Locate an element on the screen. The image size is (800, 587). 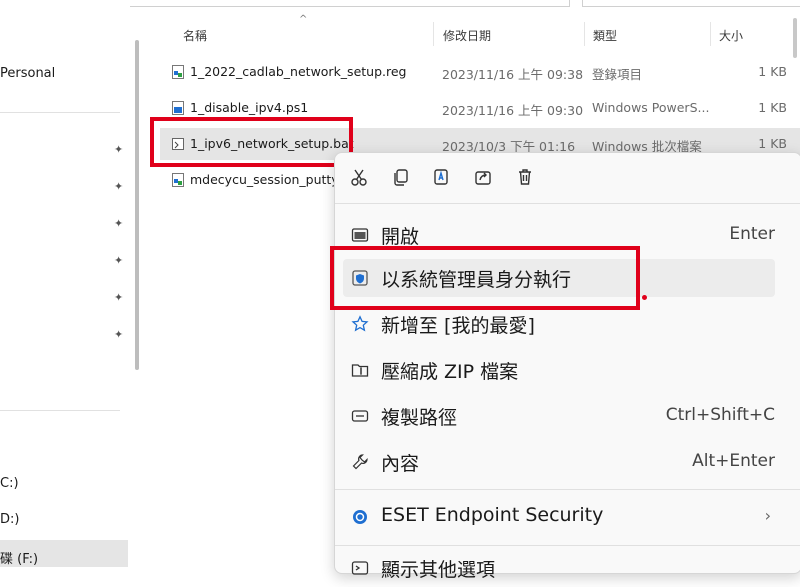
file-date: 2023/11/16 上午 09:30 is located at coordinates (513, 110).